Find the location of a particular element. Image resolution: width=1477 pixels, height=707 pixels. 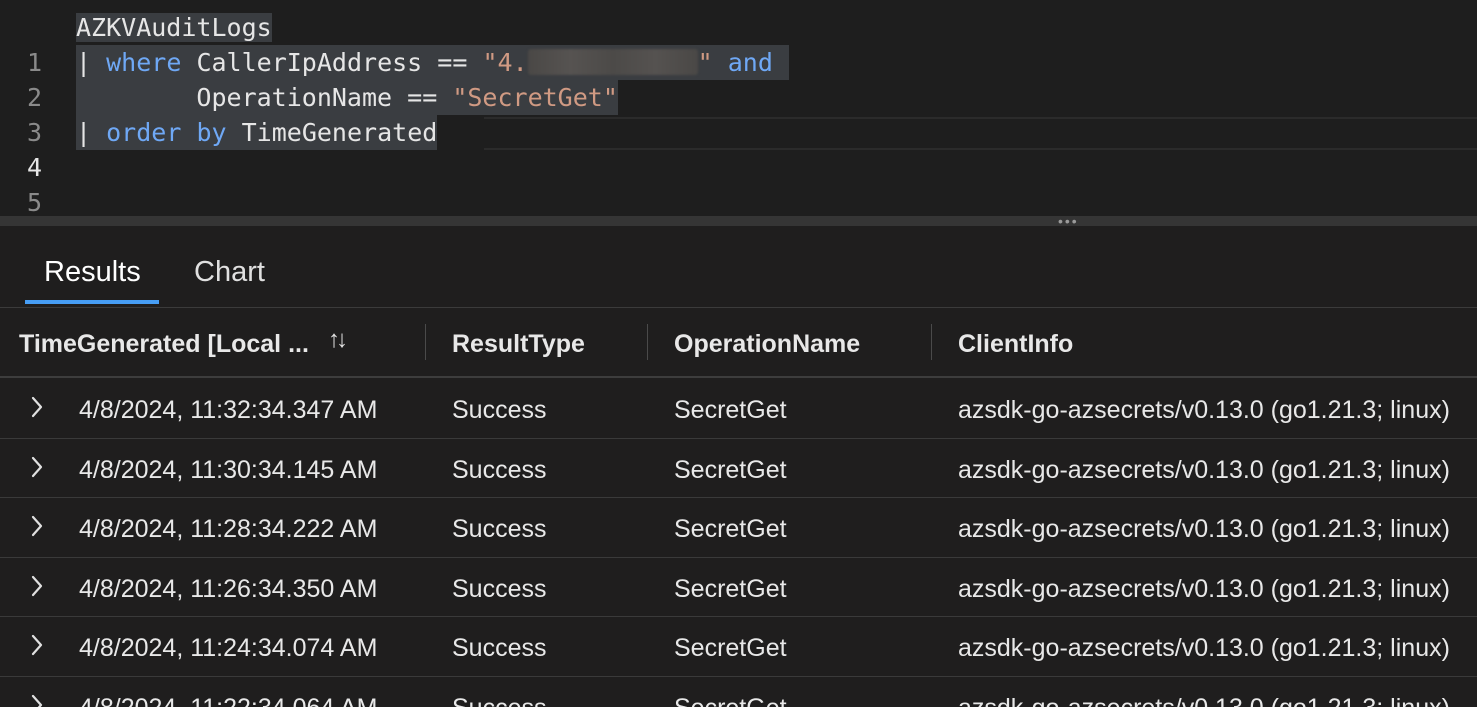

sort-icon: ↑↓ is located at coordinates (338, 340).